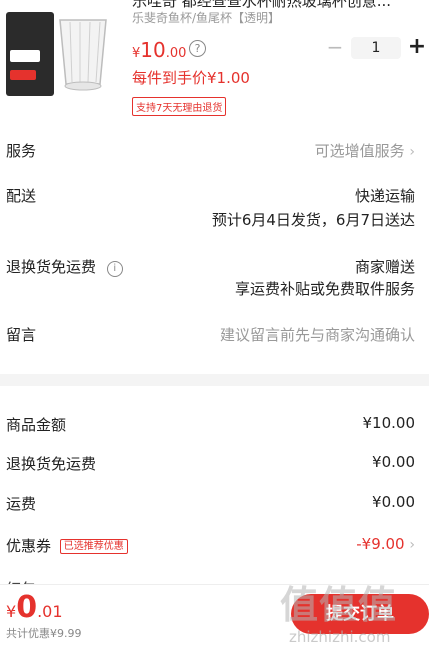 The height and width of the screenshot is (663, 429). I want to click on coupon-row: -¥9.00 ›, so click(385, 544).